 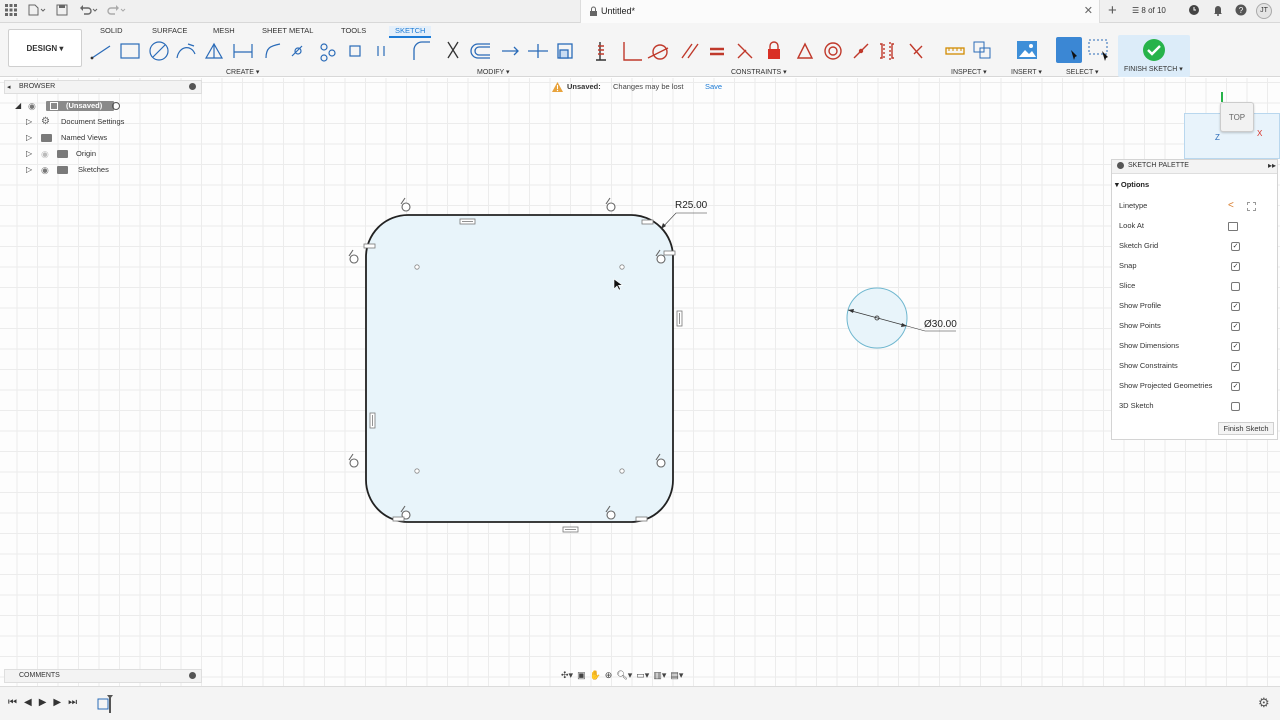 I want to click on look-at-icon, so click(x=1233, y=226).